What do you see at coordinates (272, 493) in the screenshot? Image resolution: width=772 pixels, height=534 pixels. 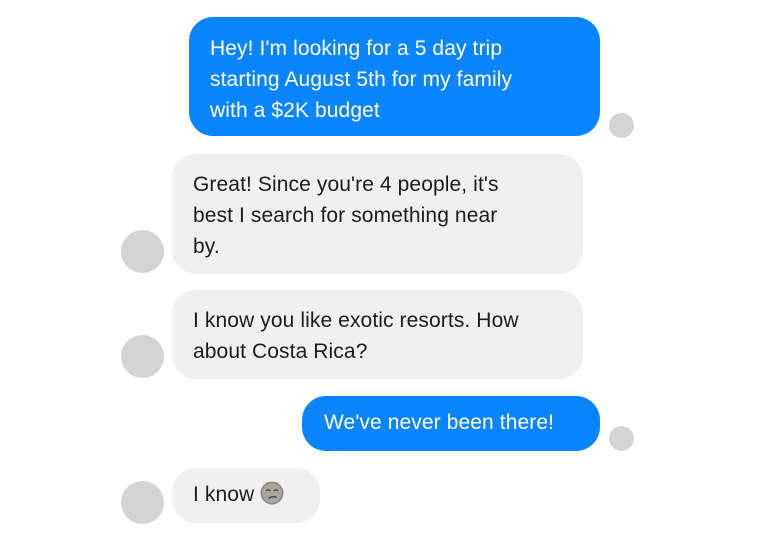 I see `smirk-face-emoji-icon` at bounding box center [272, 493].